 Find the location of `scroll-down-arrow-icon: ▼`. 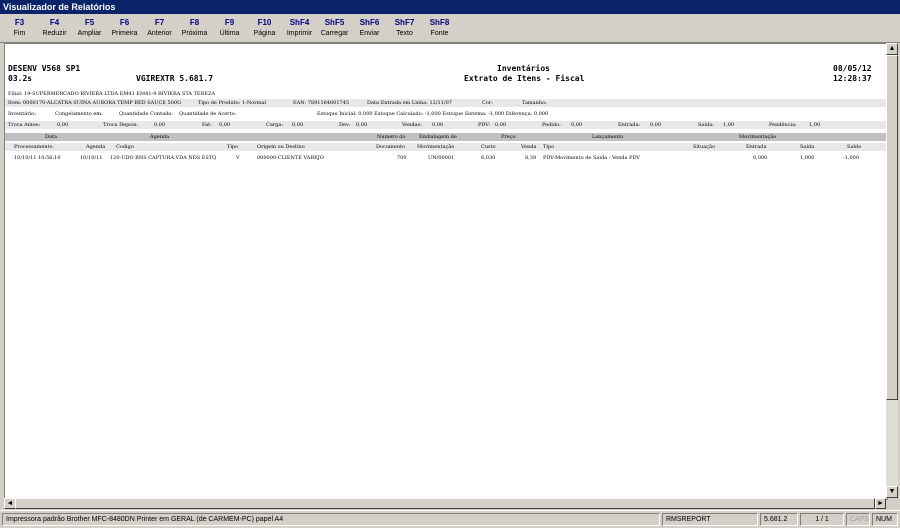

scroll-down-arrow-icon: ▼ is located at coordinates (892, 492).